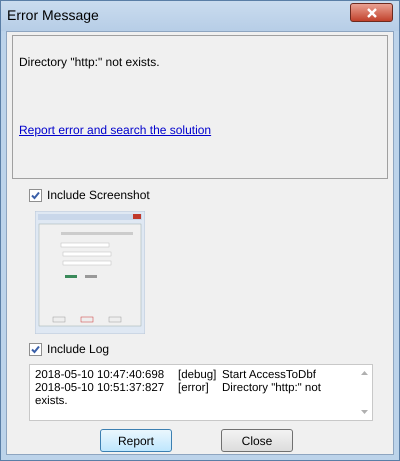 The height and width of the screenshot is (461, 400). I want to click on checkbox-label: Include Log, so click(78, 349).